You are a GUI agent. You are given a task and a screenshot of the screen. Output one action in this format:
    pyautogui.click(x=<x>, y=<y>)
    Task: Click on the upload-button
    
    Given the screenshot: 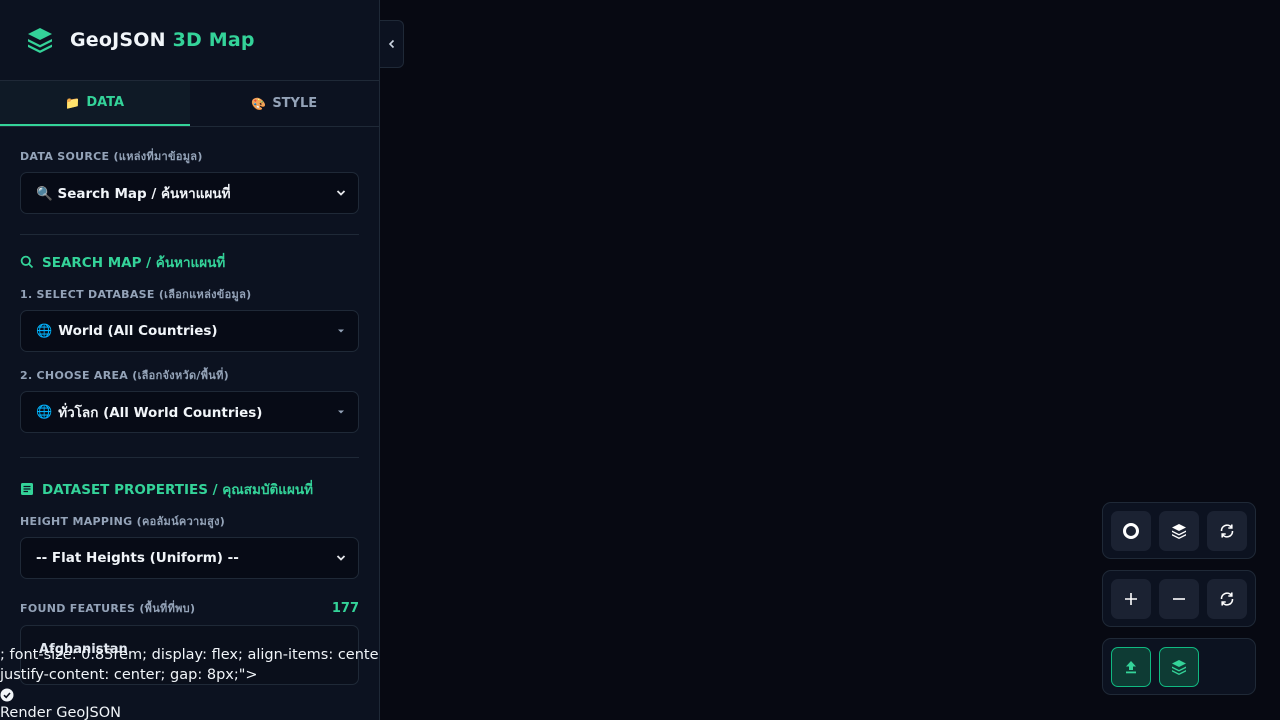 What is the action you would take?
    pyautogui.click(x=1131, y=666)
    